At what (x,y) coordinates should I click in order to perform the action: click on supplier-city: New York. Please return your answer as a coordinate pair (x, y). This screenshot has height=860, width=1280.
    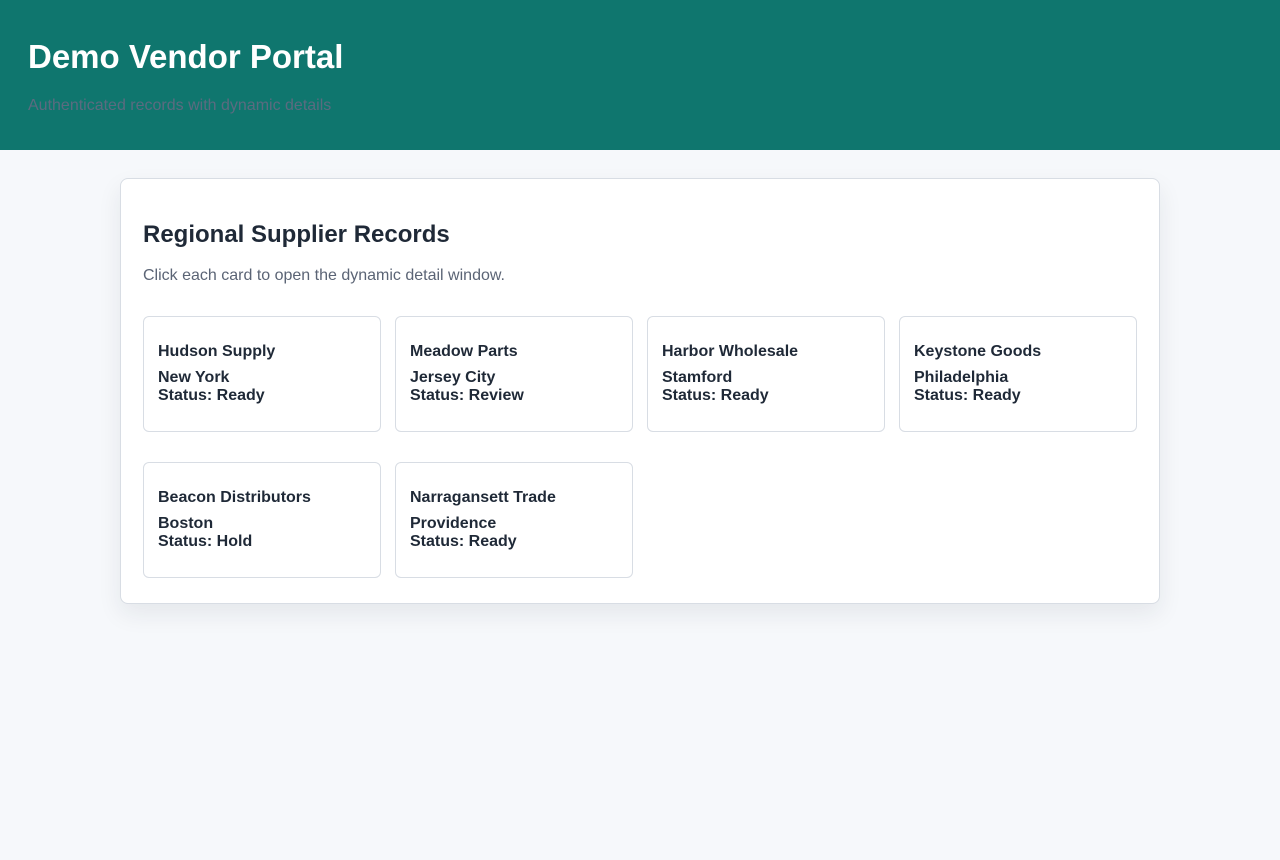
    Looking at the image, I should click on (194, 377).